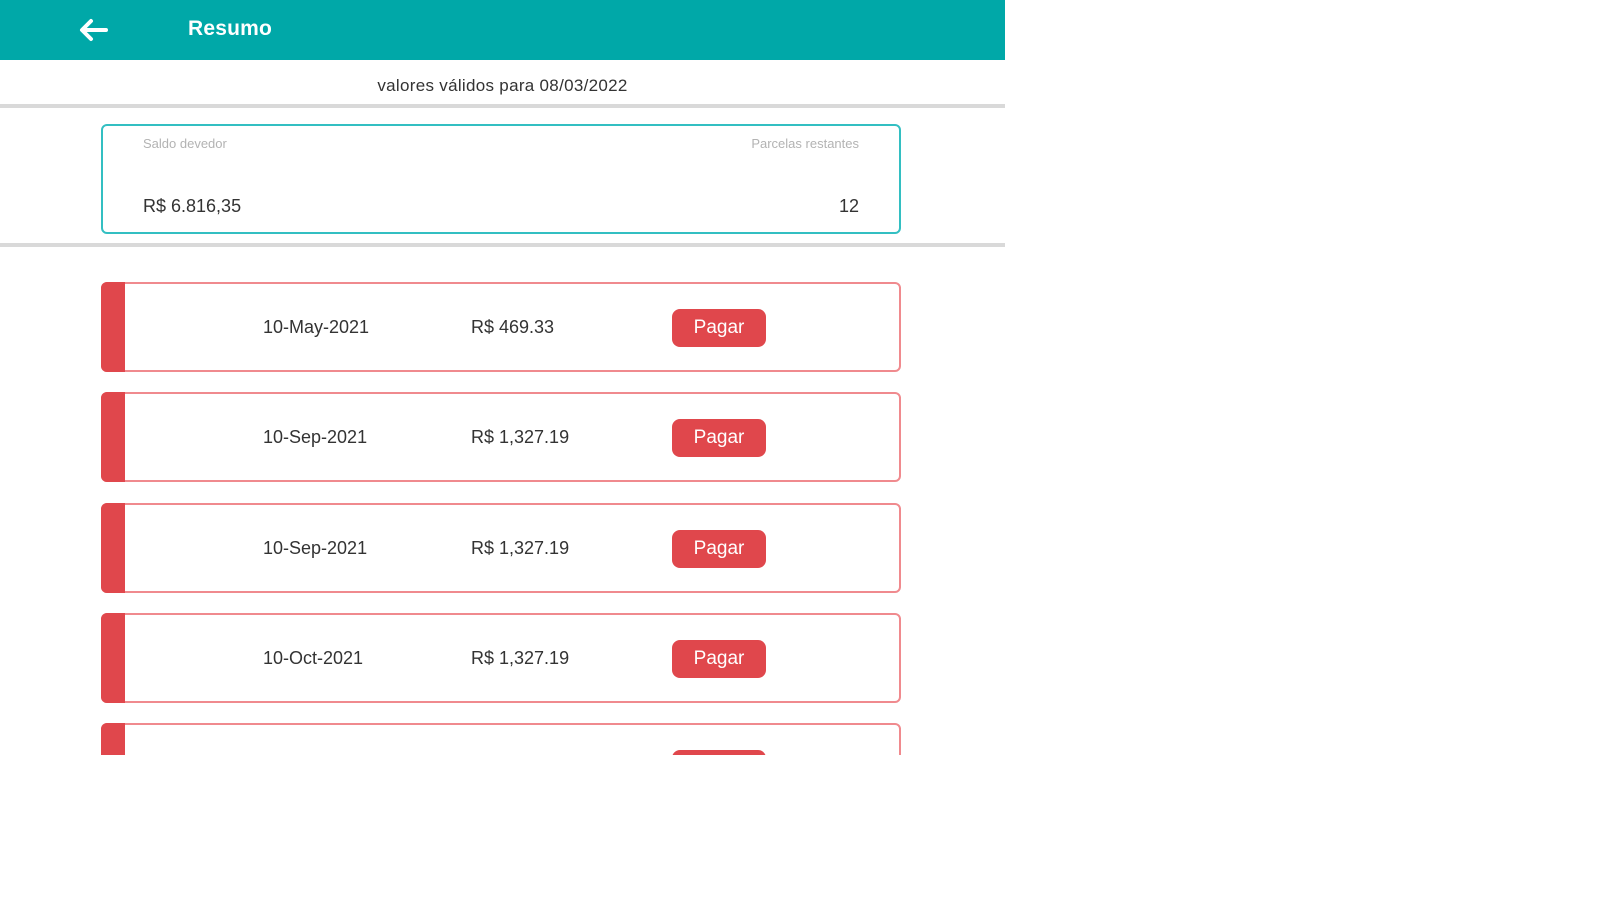 The height and width of the screenshot is (900, 1600). I want to click on balance-label: Saldo devedor, so click(185, 143).